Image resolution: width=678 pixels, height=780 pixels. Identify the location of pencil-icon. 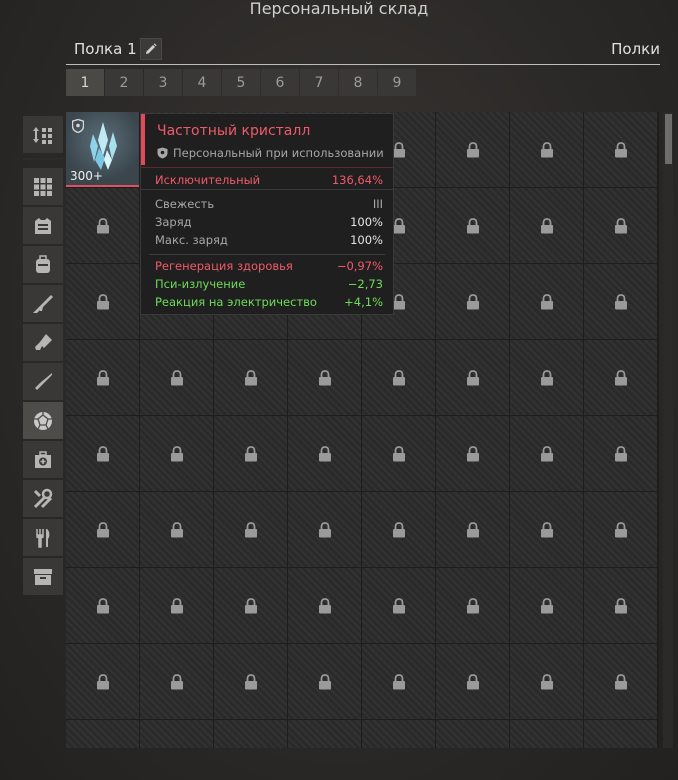
(151, 48).